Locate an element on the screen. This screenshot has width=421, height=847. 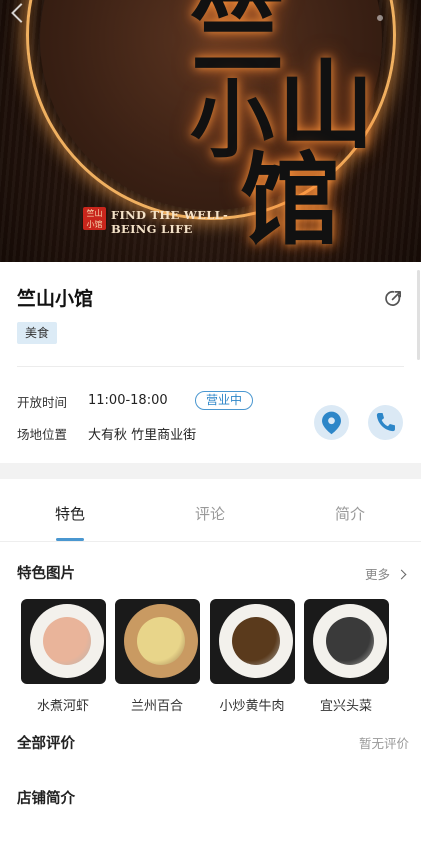
call-button is located at coordinates (385, 422).